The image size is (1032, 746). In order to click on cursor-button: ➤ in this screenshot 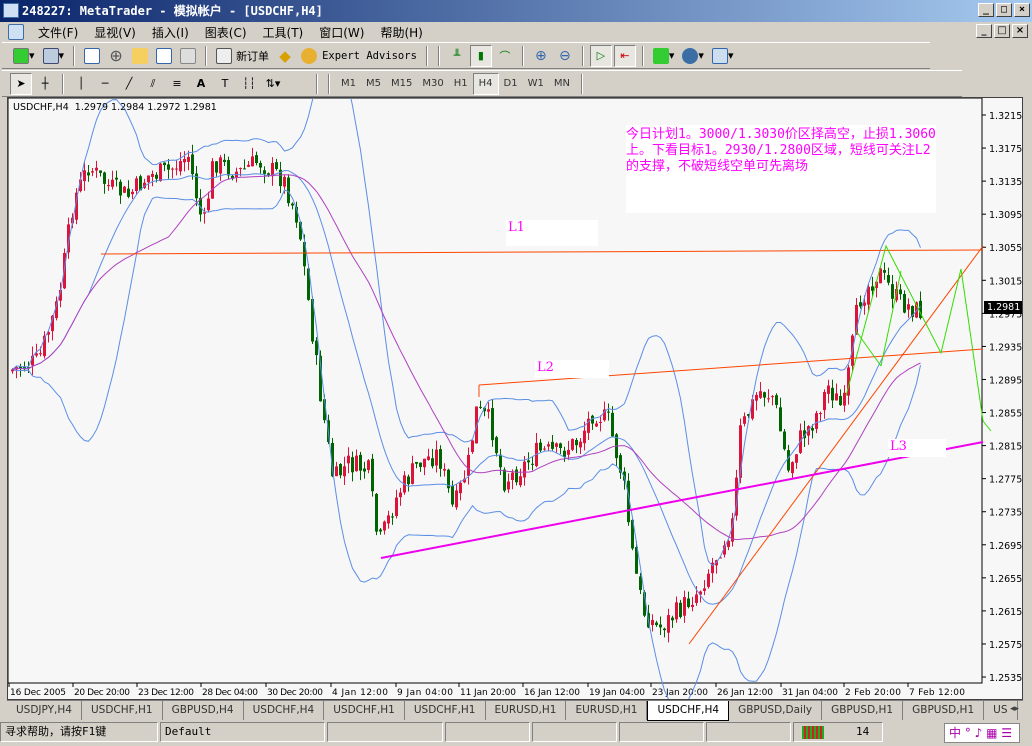, I will do `click(21, 83)`.